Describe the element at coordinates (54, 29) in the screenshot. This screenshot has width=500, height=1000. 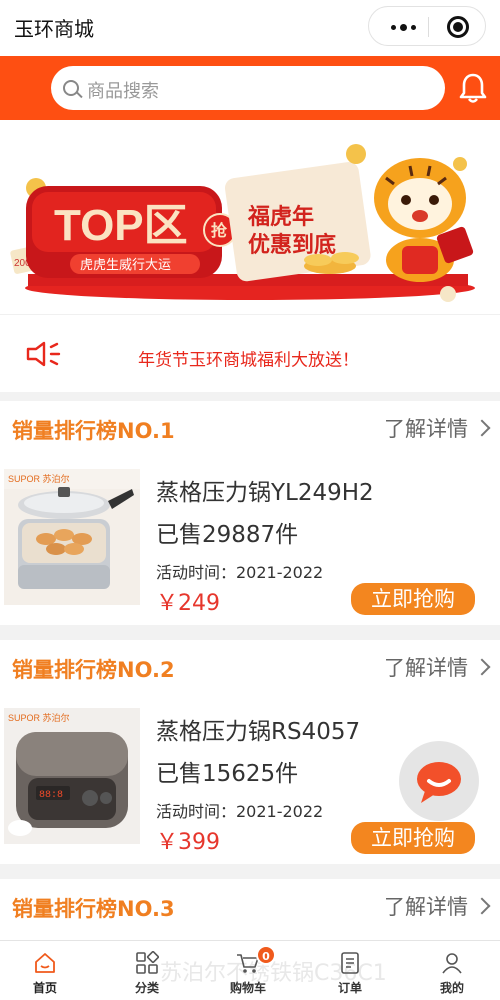
I see `app-title: 玉环商城` at that location.